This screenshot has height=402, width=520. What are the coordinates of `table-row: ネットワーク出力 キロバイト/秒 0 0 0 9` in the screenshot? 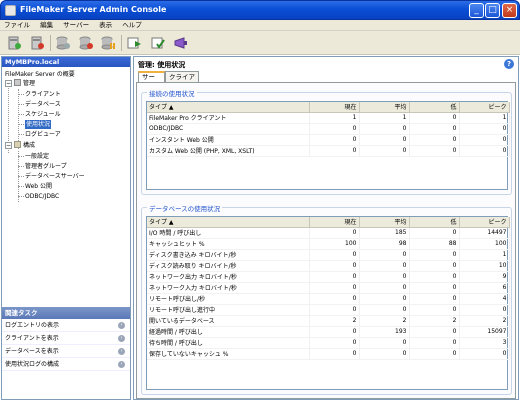 It's located at (328, 277).